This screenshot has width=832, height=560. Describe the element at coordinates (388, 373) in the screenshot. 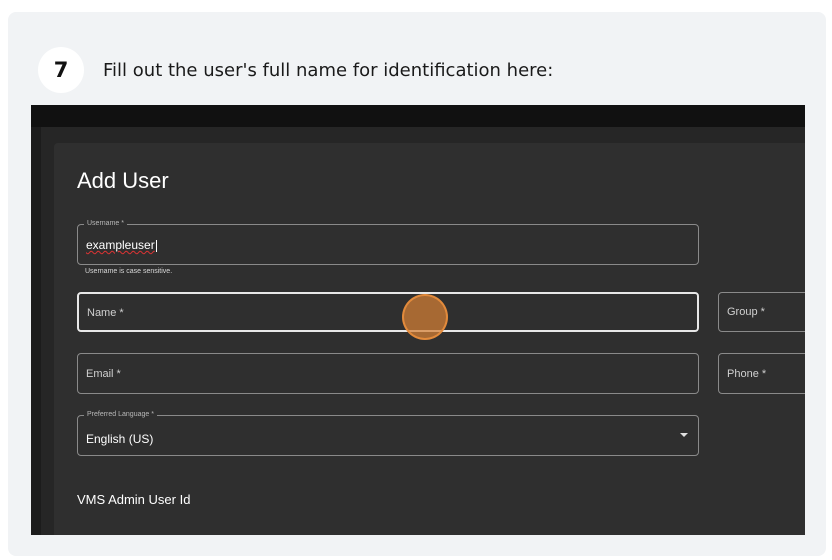

I see `email-field: Email *` at that location.